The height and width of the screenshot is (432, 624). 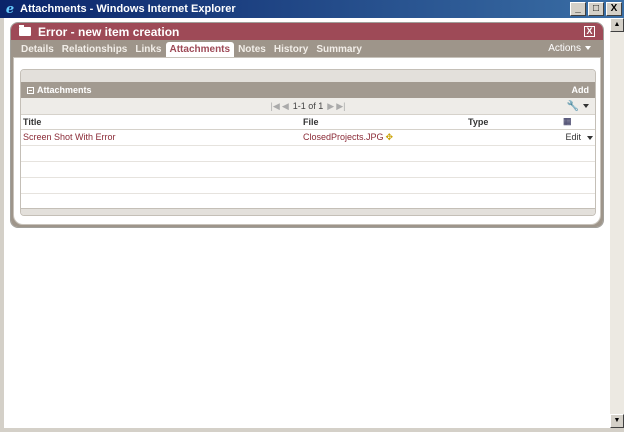 What do you see at coordinates (578, 106) in the screenshot?
I see `wrench-icon: 🔧` at bounding box center [578, 106].